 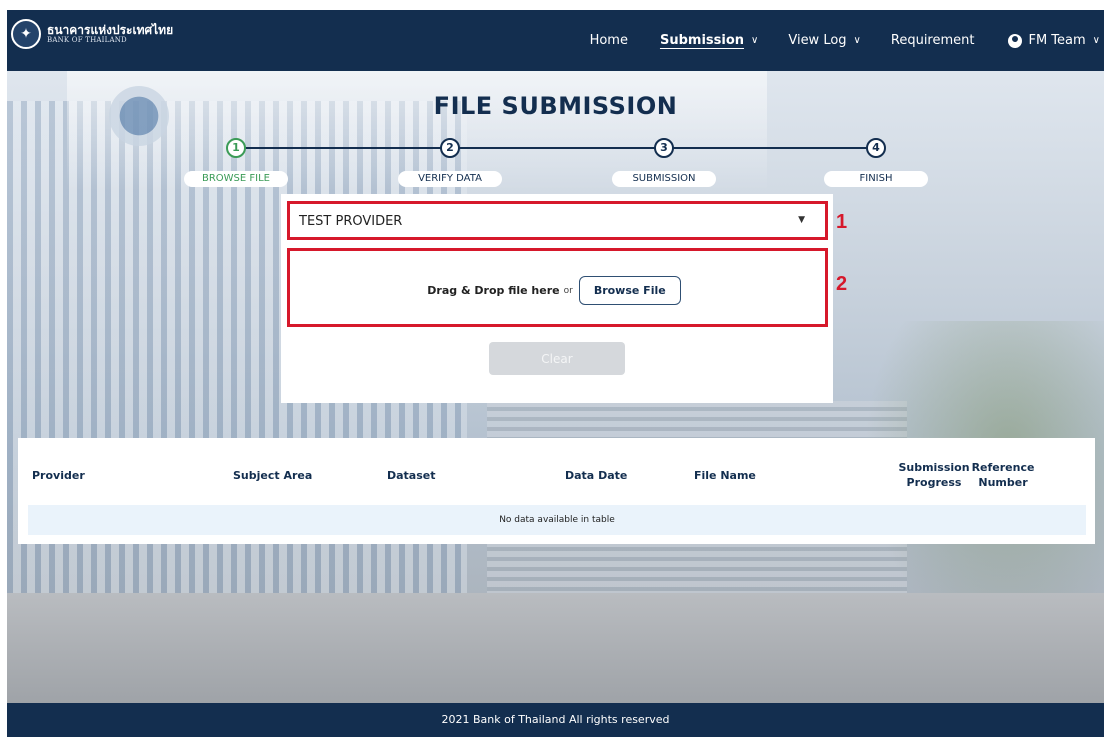 I want to click on logo-english-name: BANK OF THAILAND, so click(x=87, y=39).